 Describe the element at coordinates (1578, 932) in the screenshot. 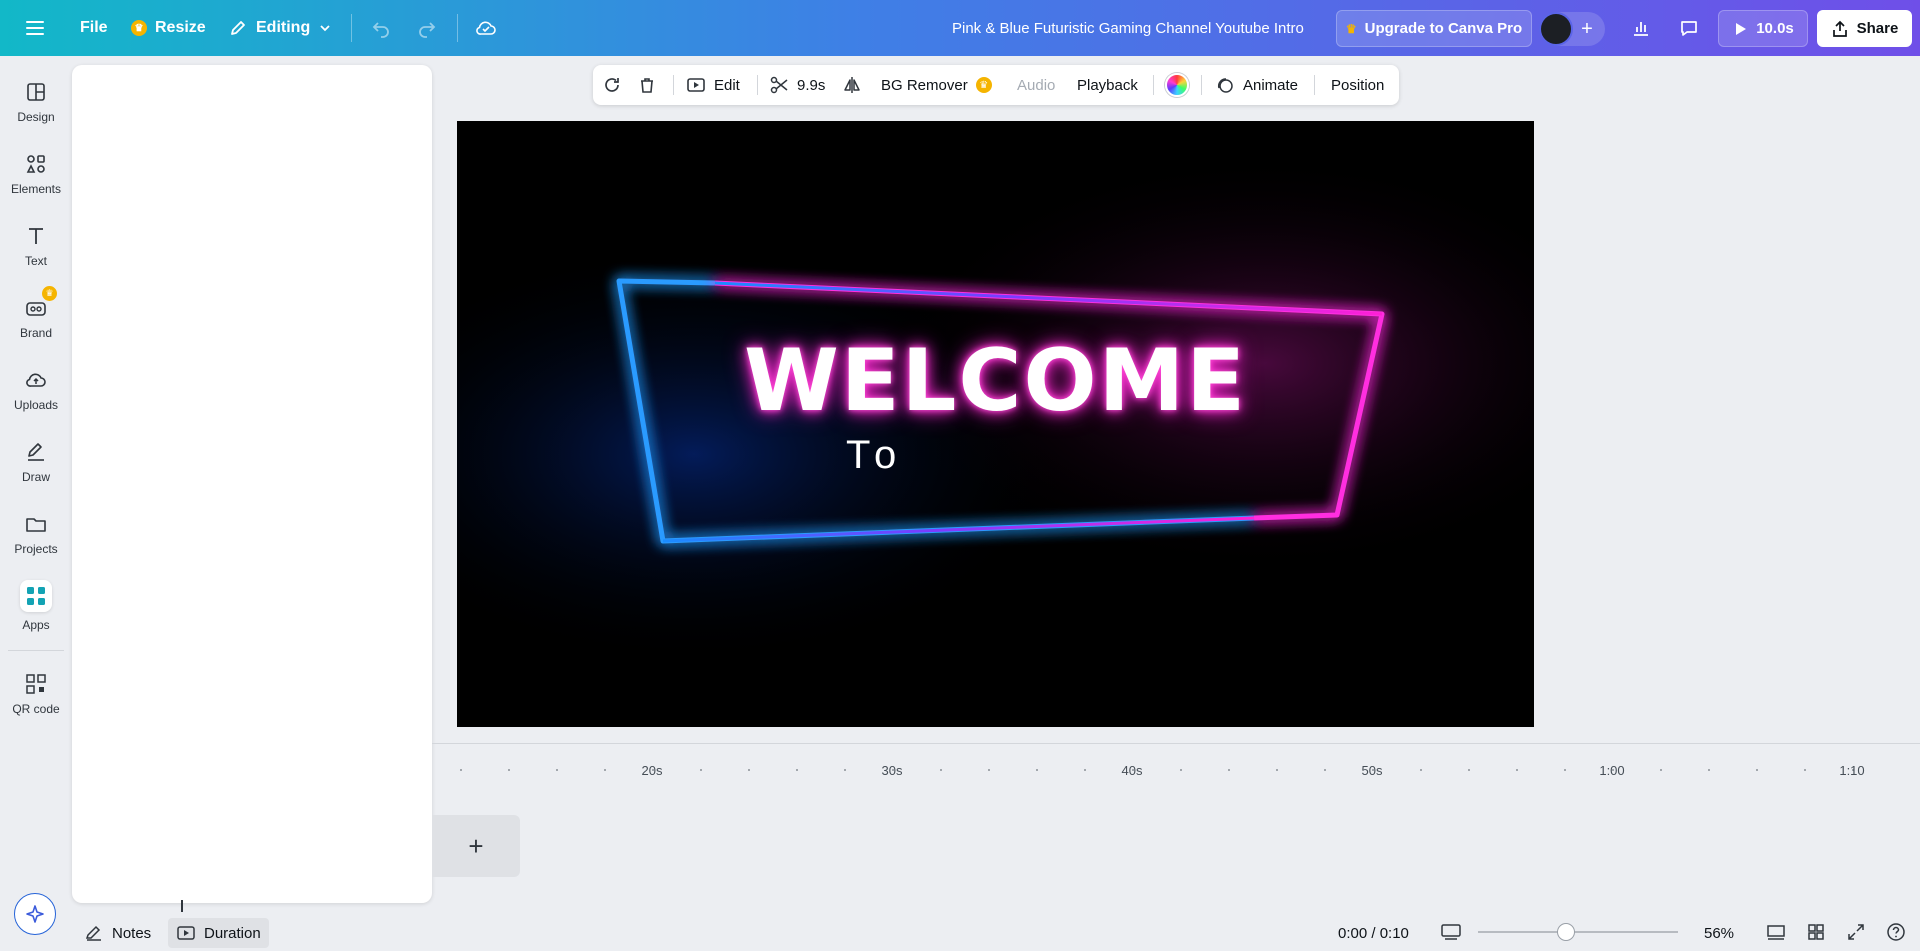

I see `zoom-slider-track` at that location.